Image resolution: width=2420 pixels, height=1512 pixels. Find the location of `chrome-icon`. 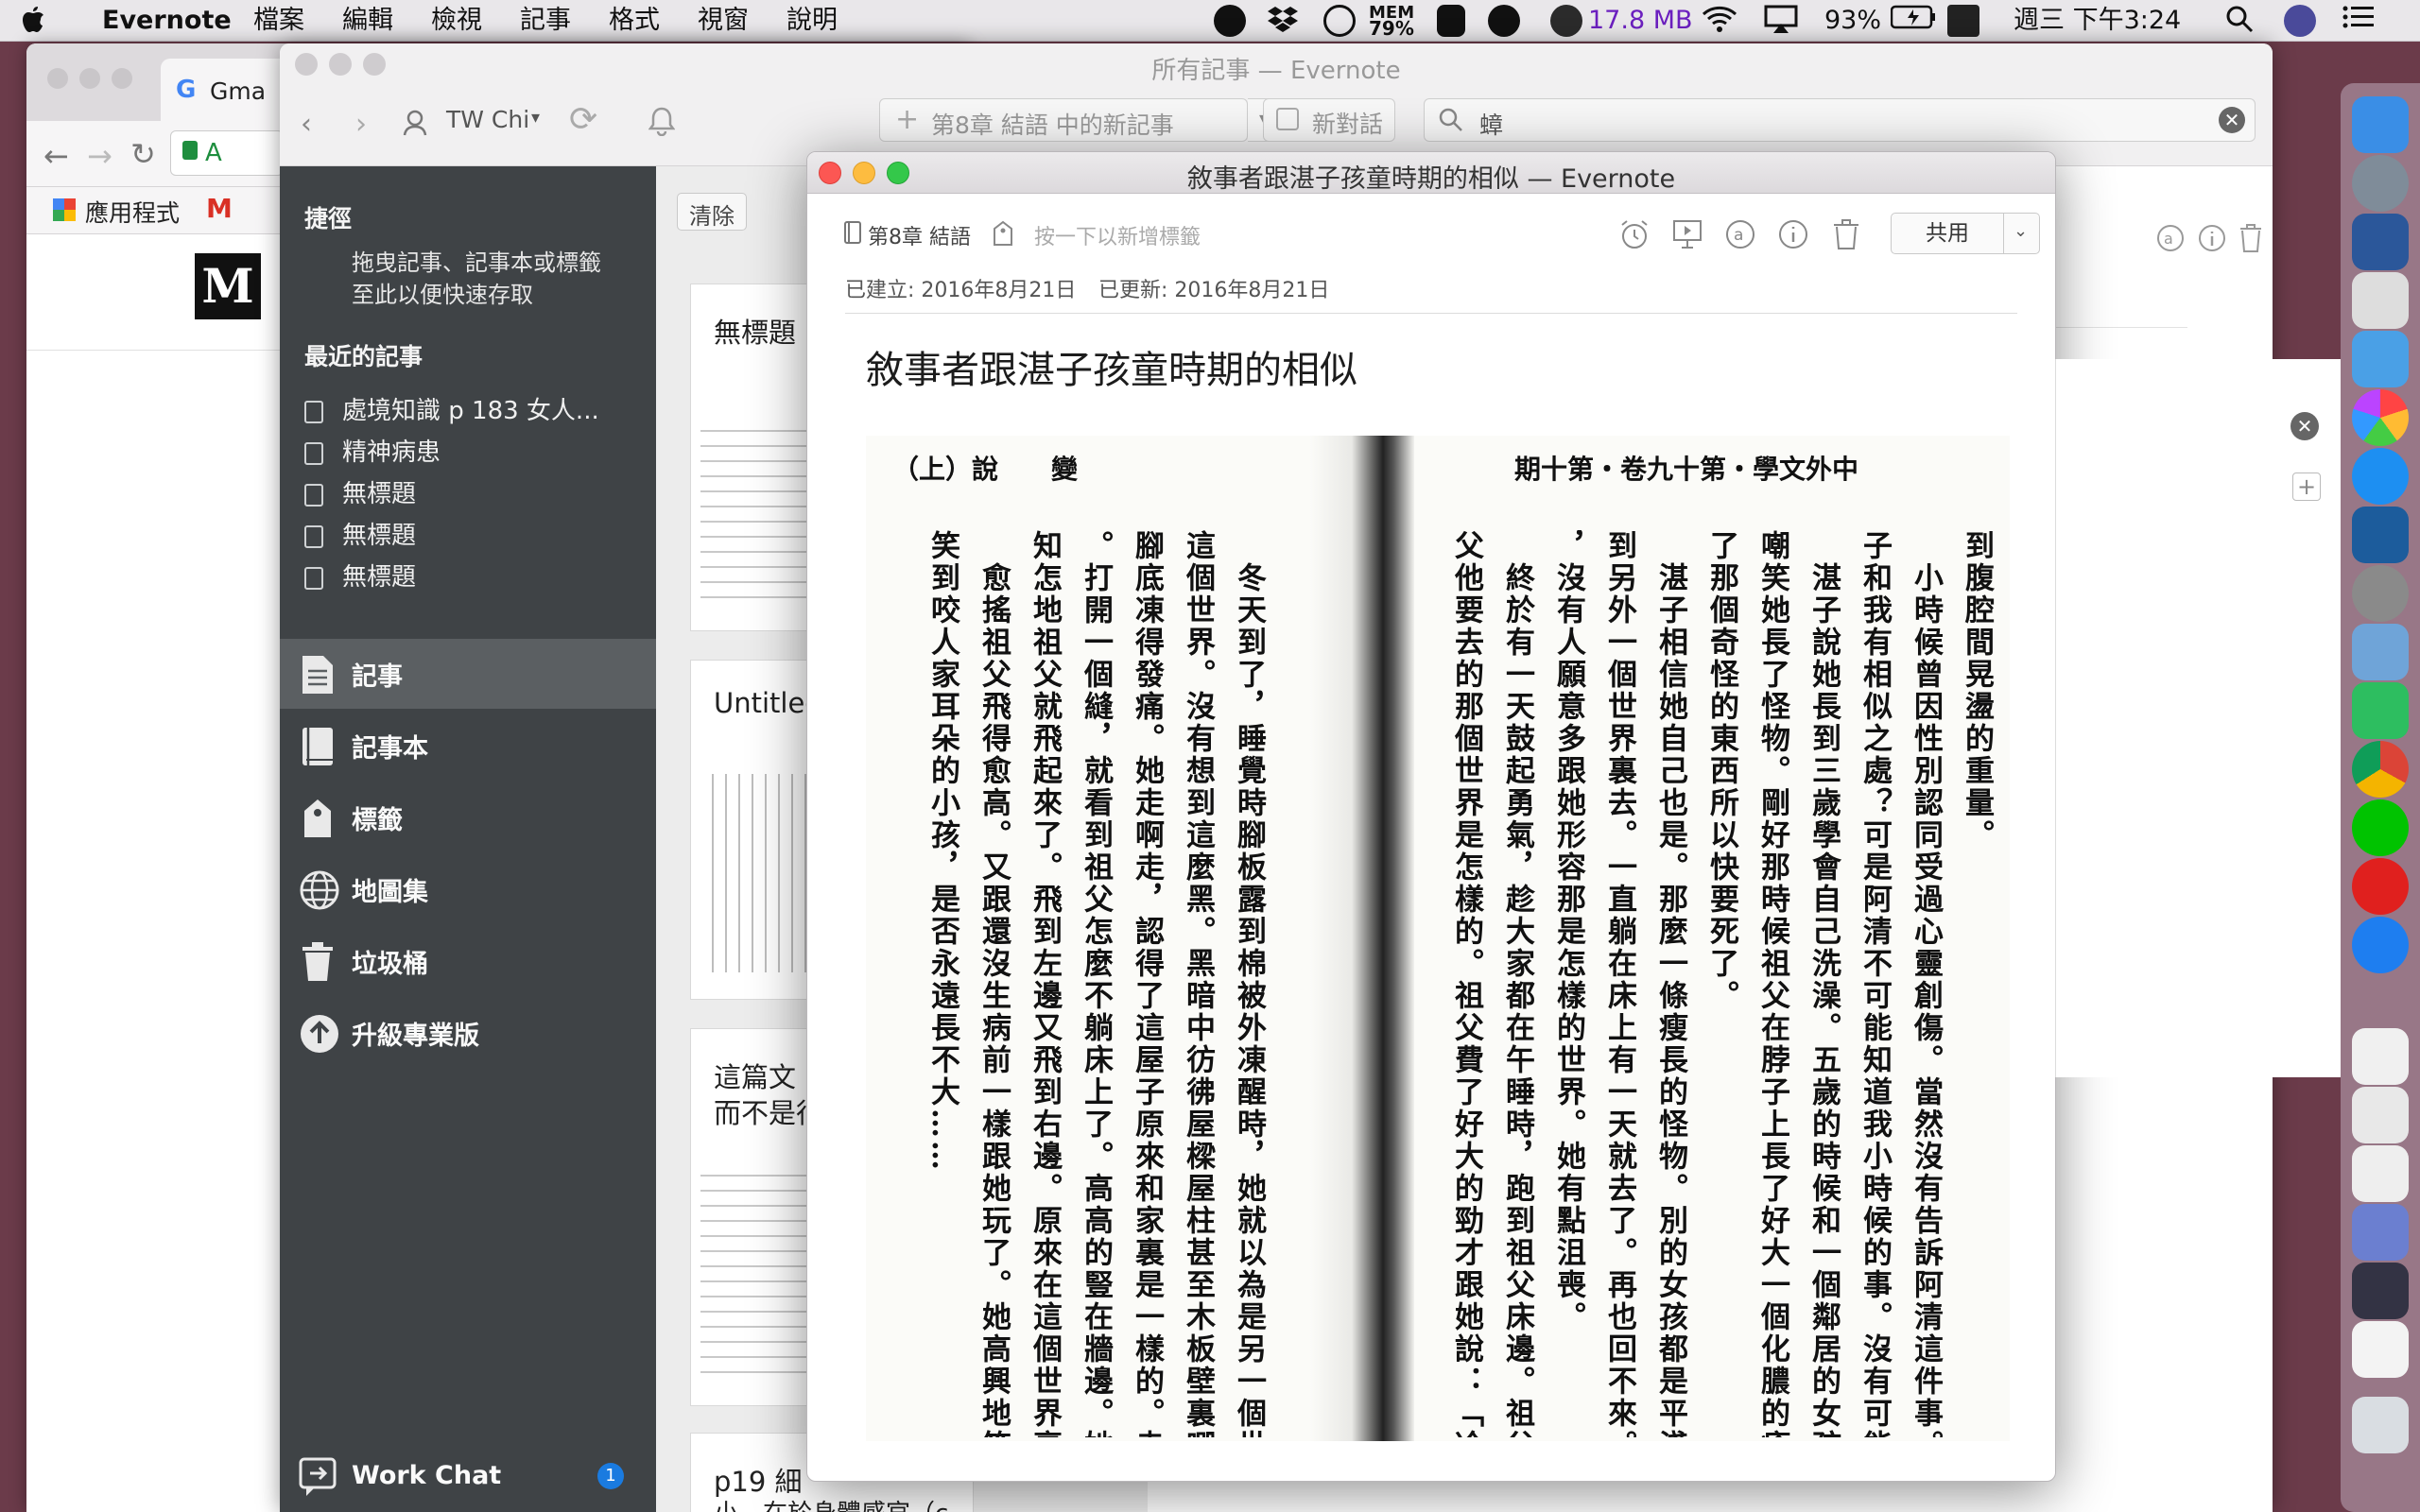

chrome-icon is located at coordinates (2380, 769).